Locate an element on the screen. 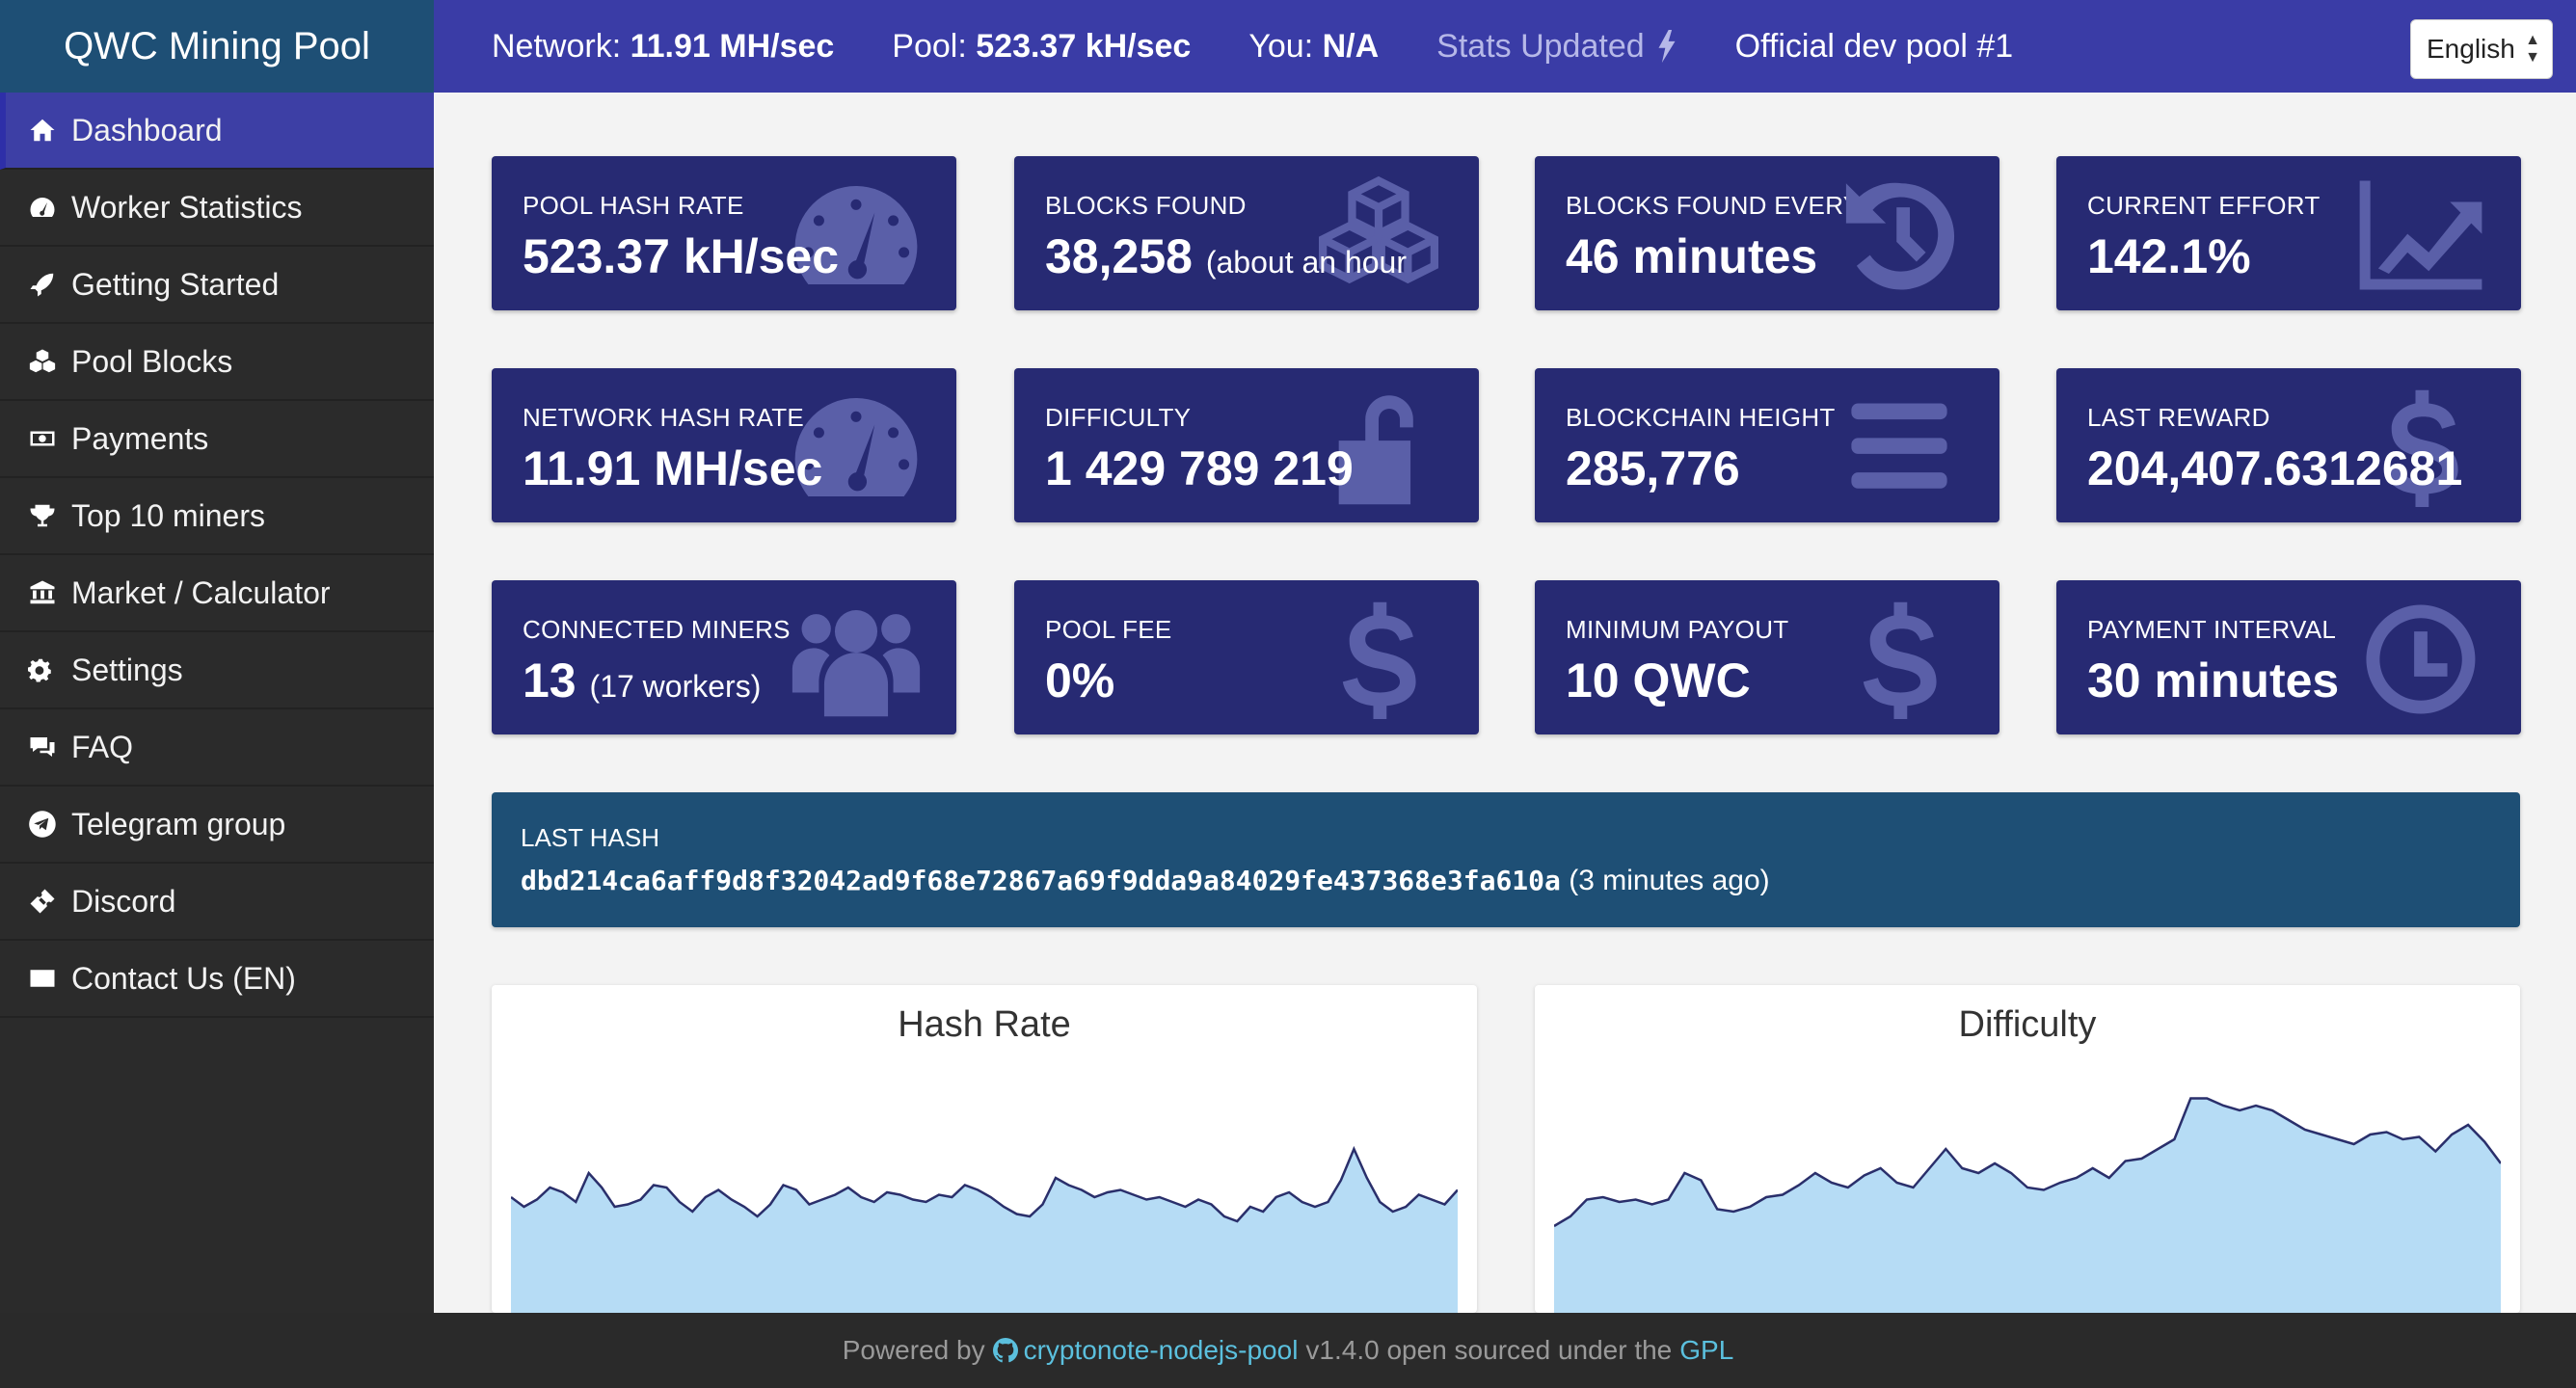 The width and height of the screenshot is (2576, 1388). sidebar-item-pool-blocks: Pool Blocks is located at coordinates (217, 362).